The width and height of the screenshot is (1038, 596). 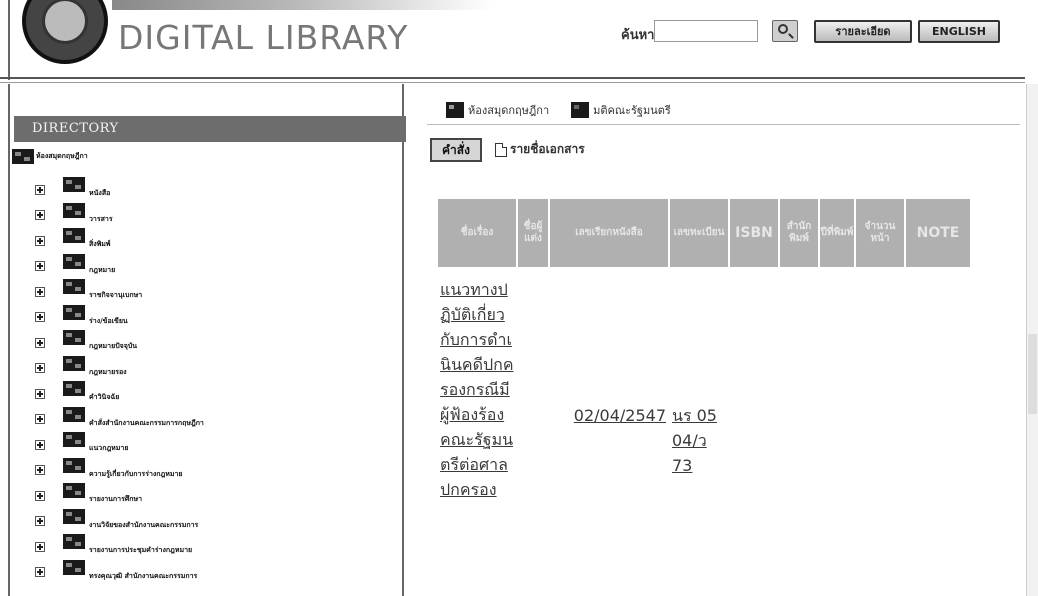 I want to click on content-divider, so click(x=723, y=124).